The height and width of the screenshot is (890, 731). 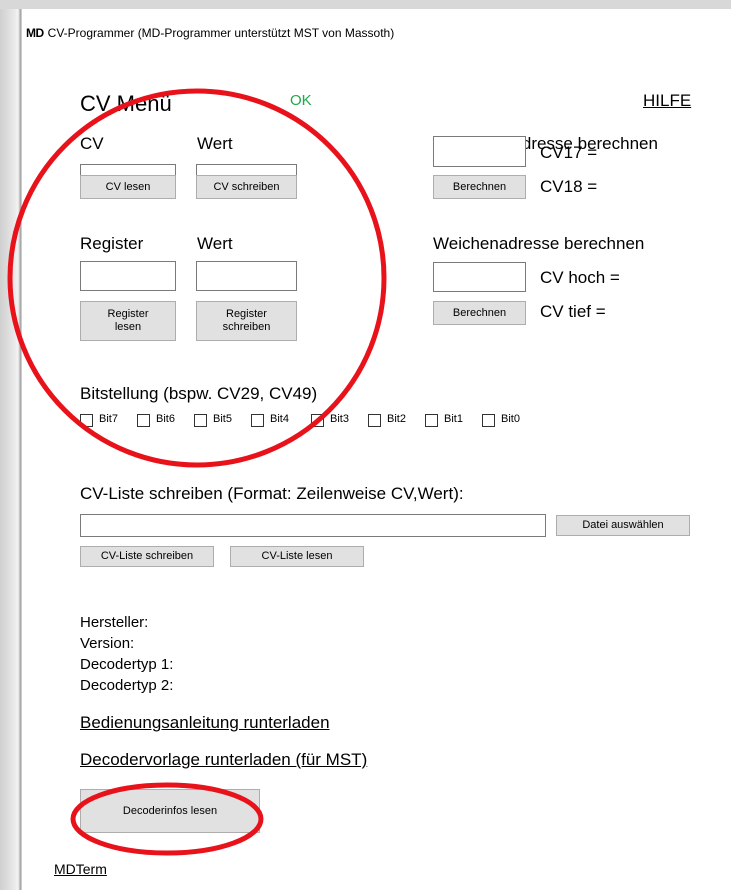 I want to click on cv-label: CV, so click(x=92, y=143).